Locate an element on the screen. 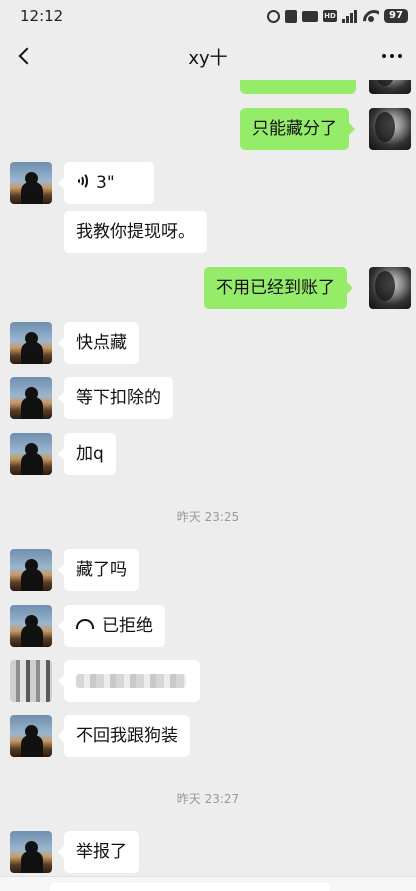 Image resolution: width=416 pixels, height=891 pixels. message-bubble: 快点藏 is located at coordinates (98, 343).